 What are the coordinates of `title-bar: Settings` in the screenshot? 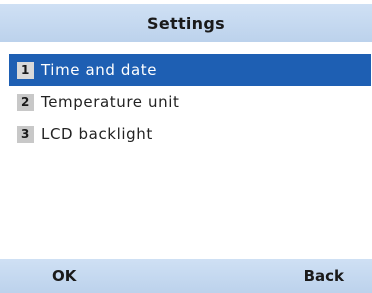 It's located at (186, 23).